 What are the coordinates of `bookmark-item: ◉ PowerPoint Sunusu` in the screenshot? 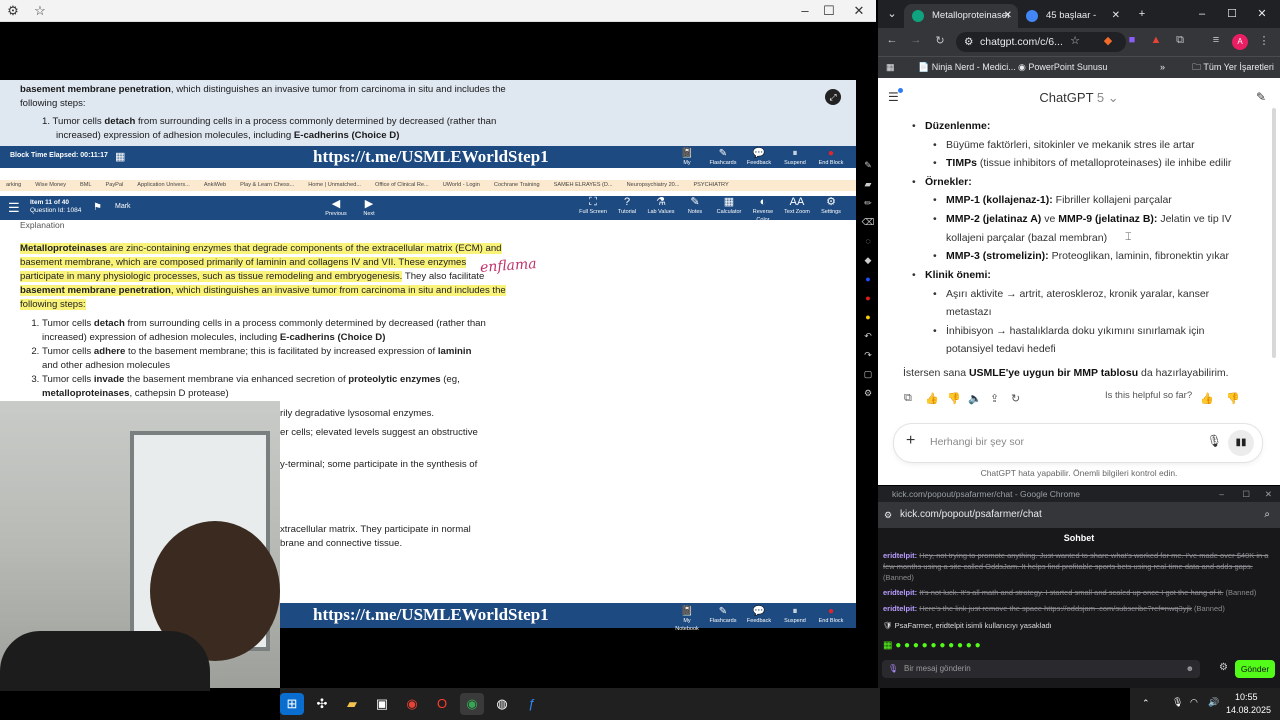 It's located at (1062, 67).